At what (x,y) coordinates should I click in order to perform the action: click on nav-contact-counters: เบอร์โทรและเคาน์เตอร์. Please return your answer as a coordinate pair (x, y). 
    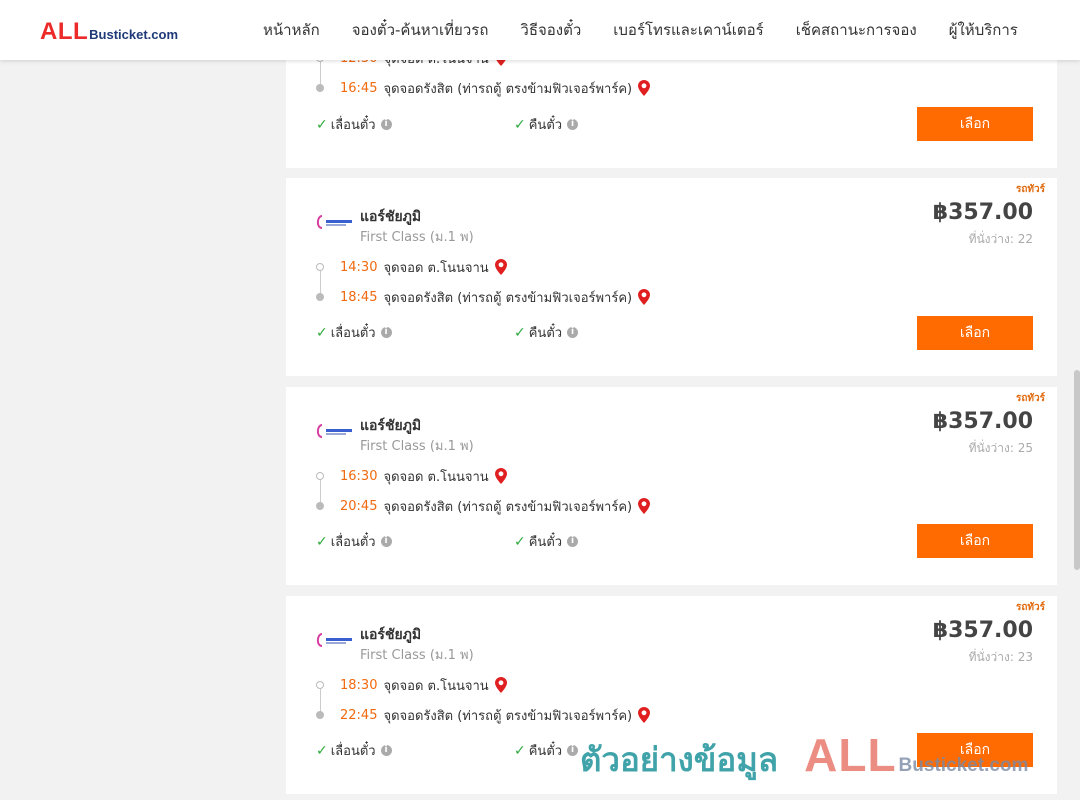
    Looking at the image, I should click on (688, 30).